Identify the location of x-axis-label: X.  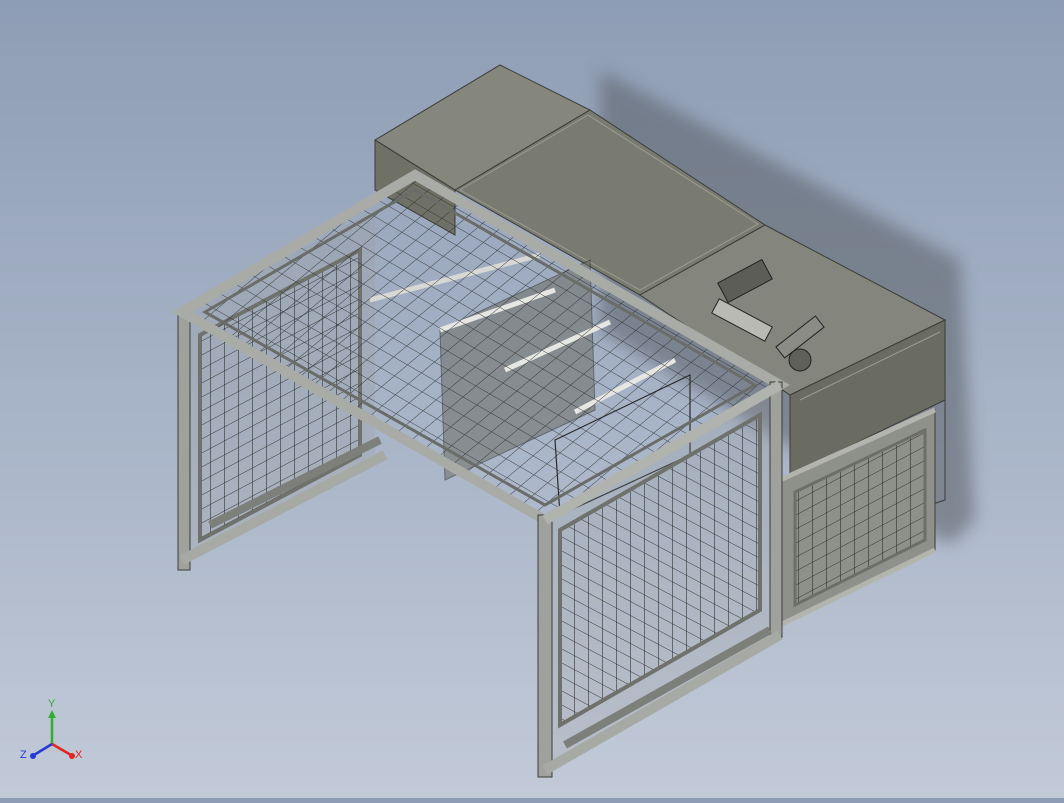
(79, 755).